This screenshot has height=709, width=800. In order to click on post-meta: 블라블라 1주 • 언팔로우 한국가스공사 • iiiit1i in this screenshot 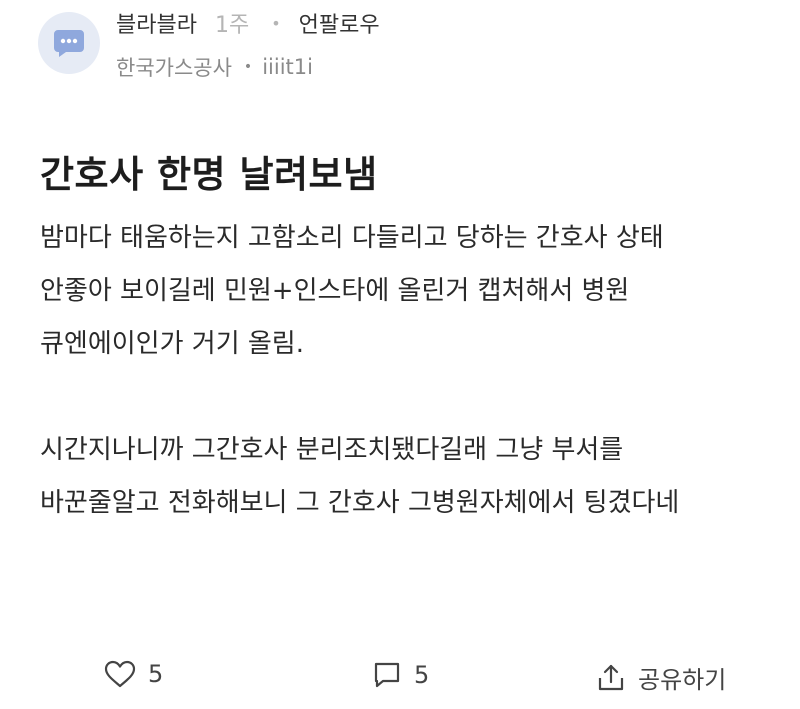, I will do `click(248, 45)`.